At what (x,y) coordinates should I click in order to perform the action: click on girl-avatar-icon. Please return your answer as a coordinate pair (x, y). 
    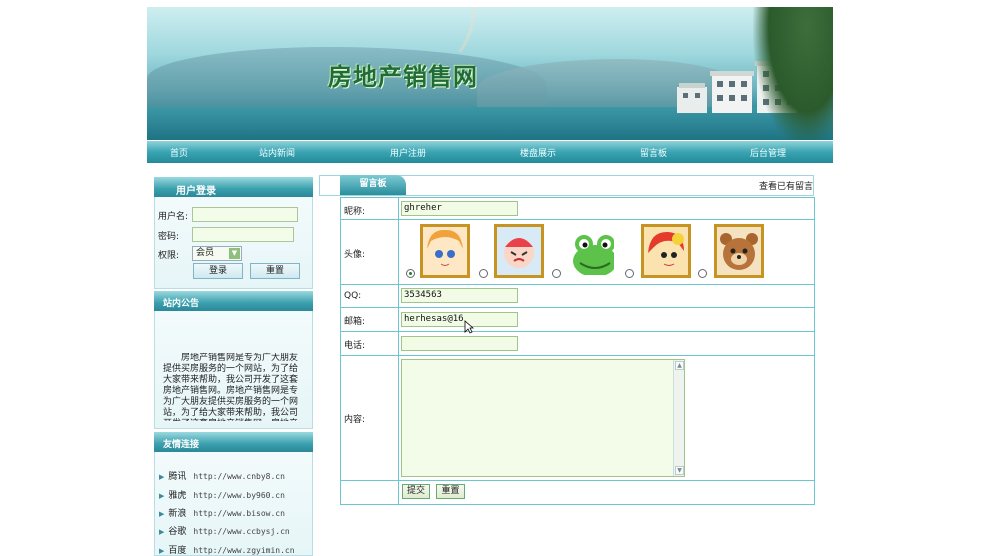
    Looking at the image, I should click on (445, 251).